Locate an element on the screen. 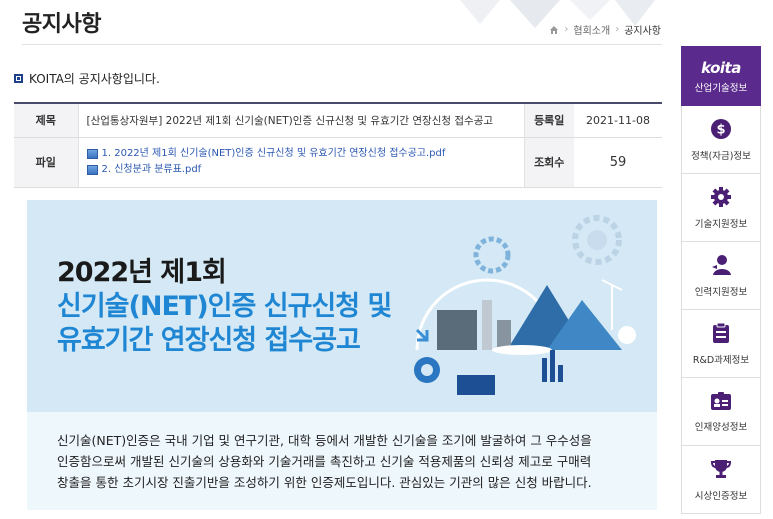  sidebar-item-label: 기술지원정보 is located at coordinates (721, 224).